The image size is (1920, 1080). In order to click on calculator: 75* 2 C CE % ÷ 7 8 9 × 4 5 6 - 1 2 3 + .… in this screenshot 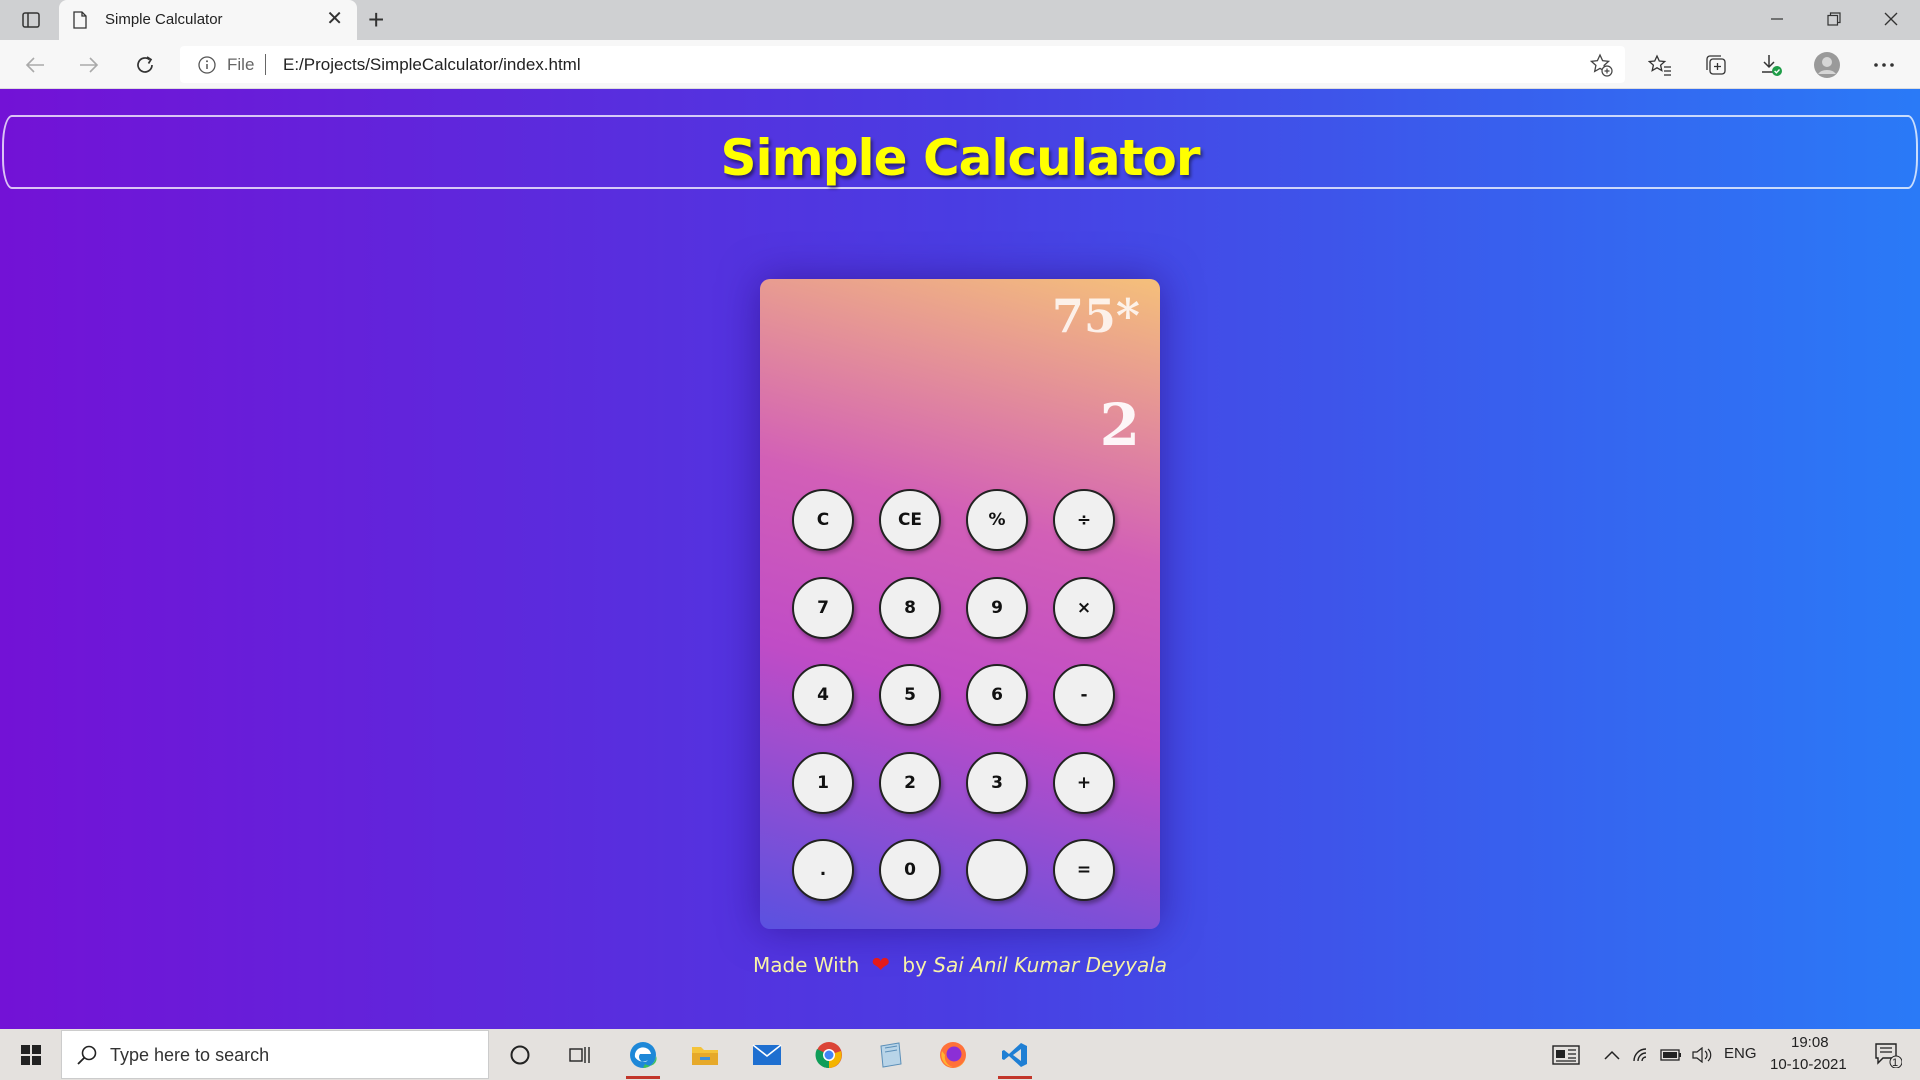, I will do `click(960, 604)`.